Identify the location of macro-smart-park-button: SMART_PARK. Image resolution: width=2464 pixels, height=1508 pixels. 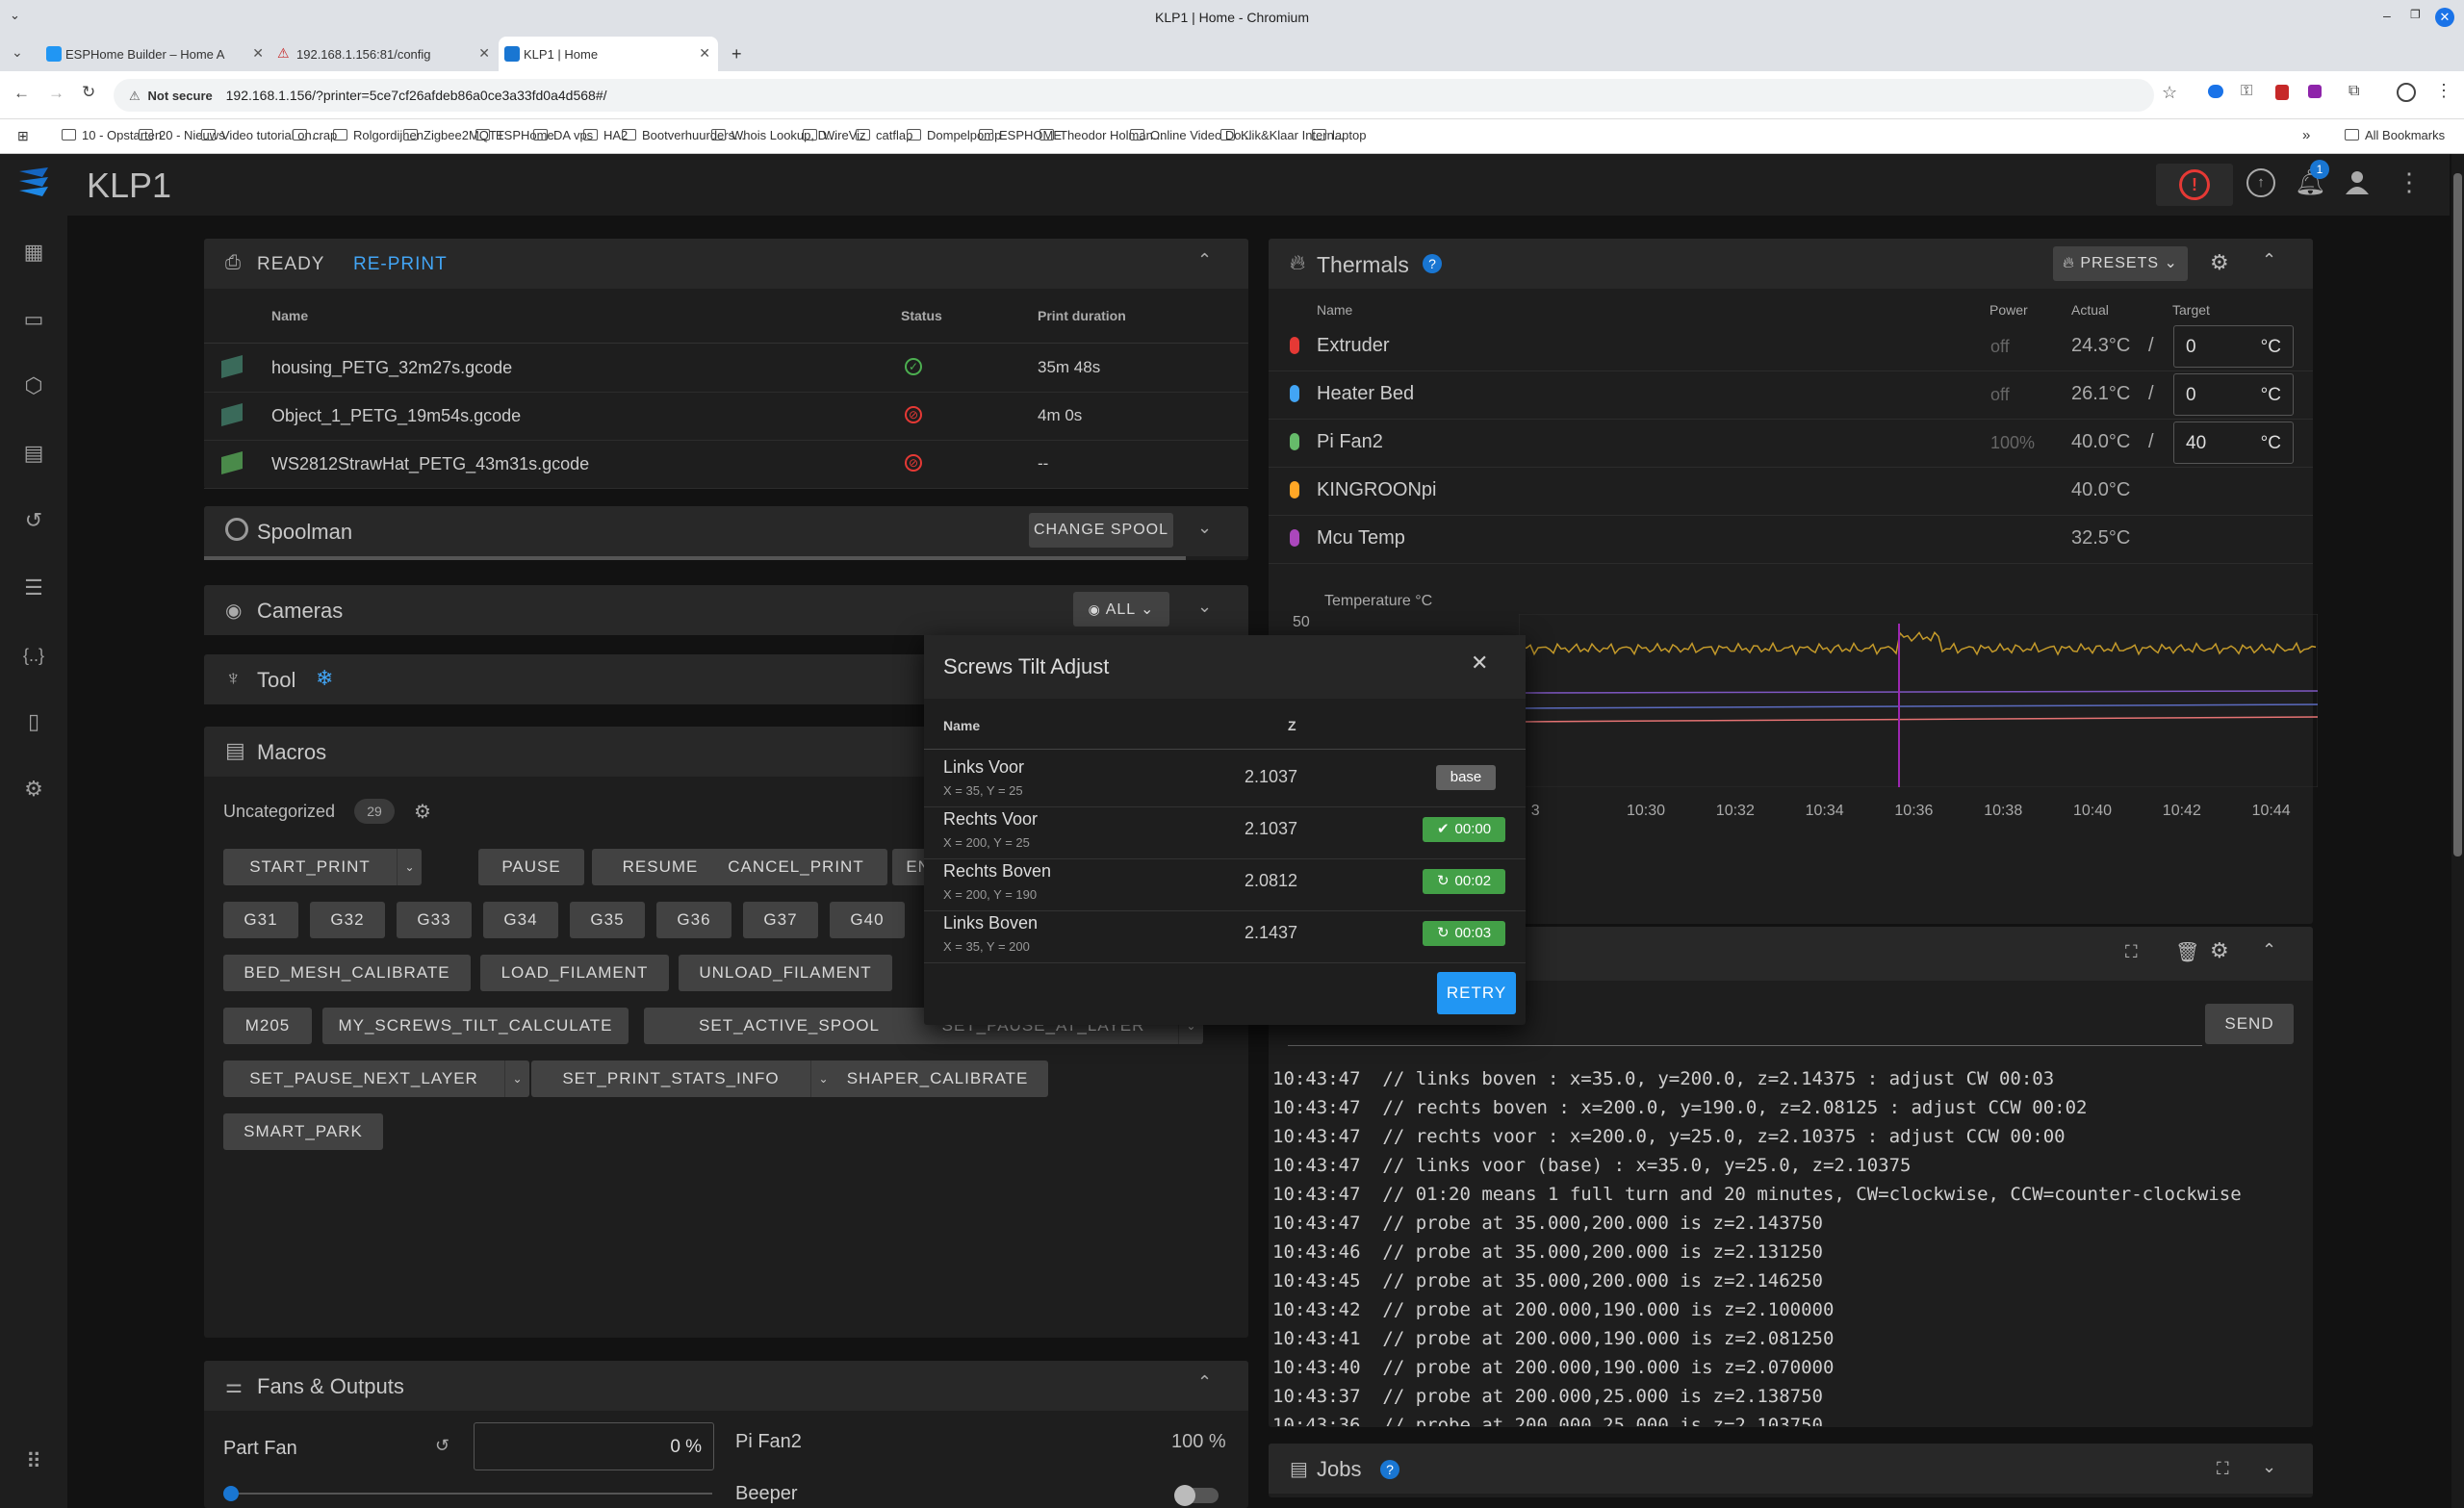
(303, 1131).